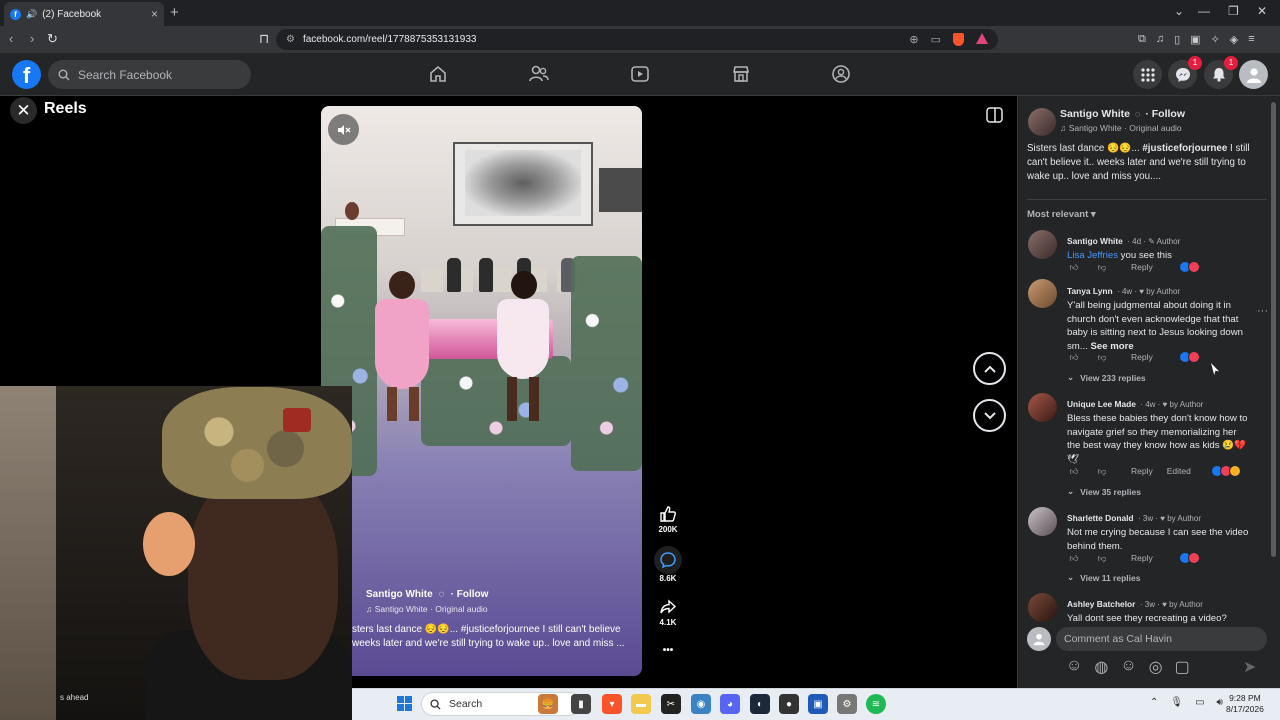 The height and width of the screenshot is (720, 1280). Describe the element at coordinates (876, 704) in the screenshot. I see `spotify-icon: ≋` at that location.